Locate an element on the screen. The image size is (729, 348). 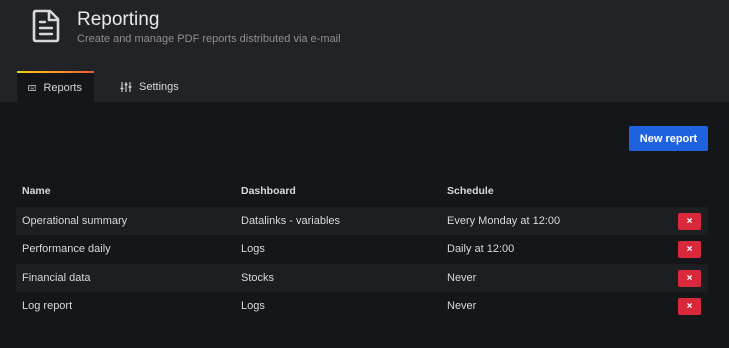
document-icon is located at coordinates (46, 26).